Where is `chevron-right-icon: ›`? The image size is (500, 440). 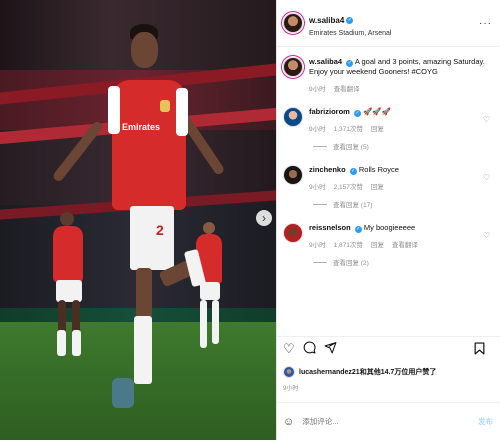 chevron-right-icon: › is located at coordinates (264, 218).